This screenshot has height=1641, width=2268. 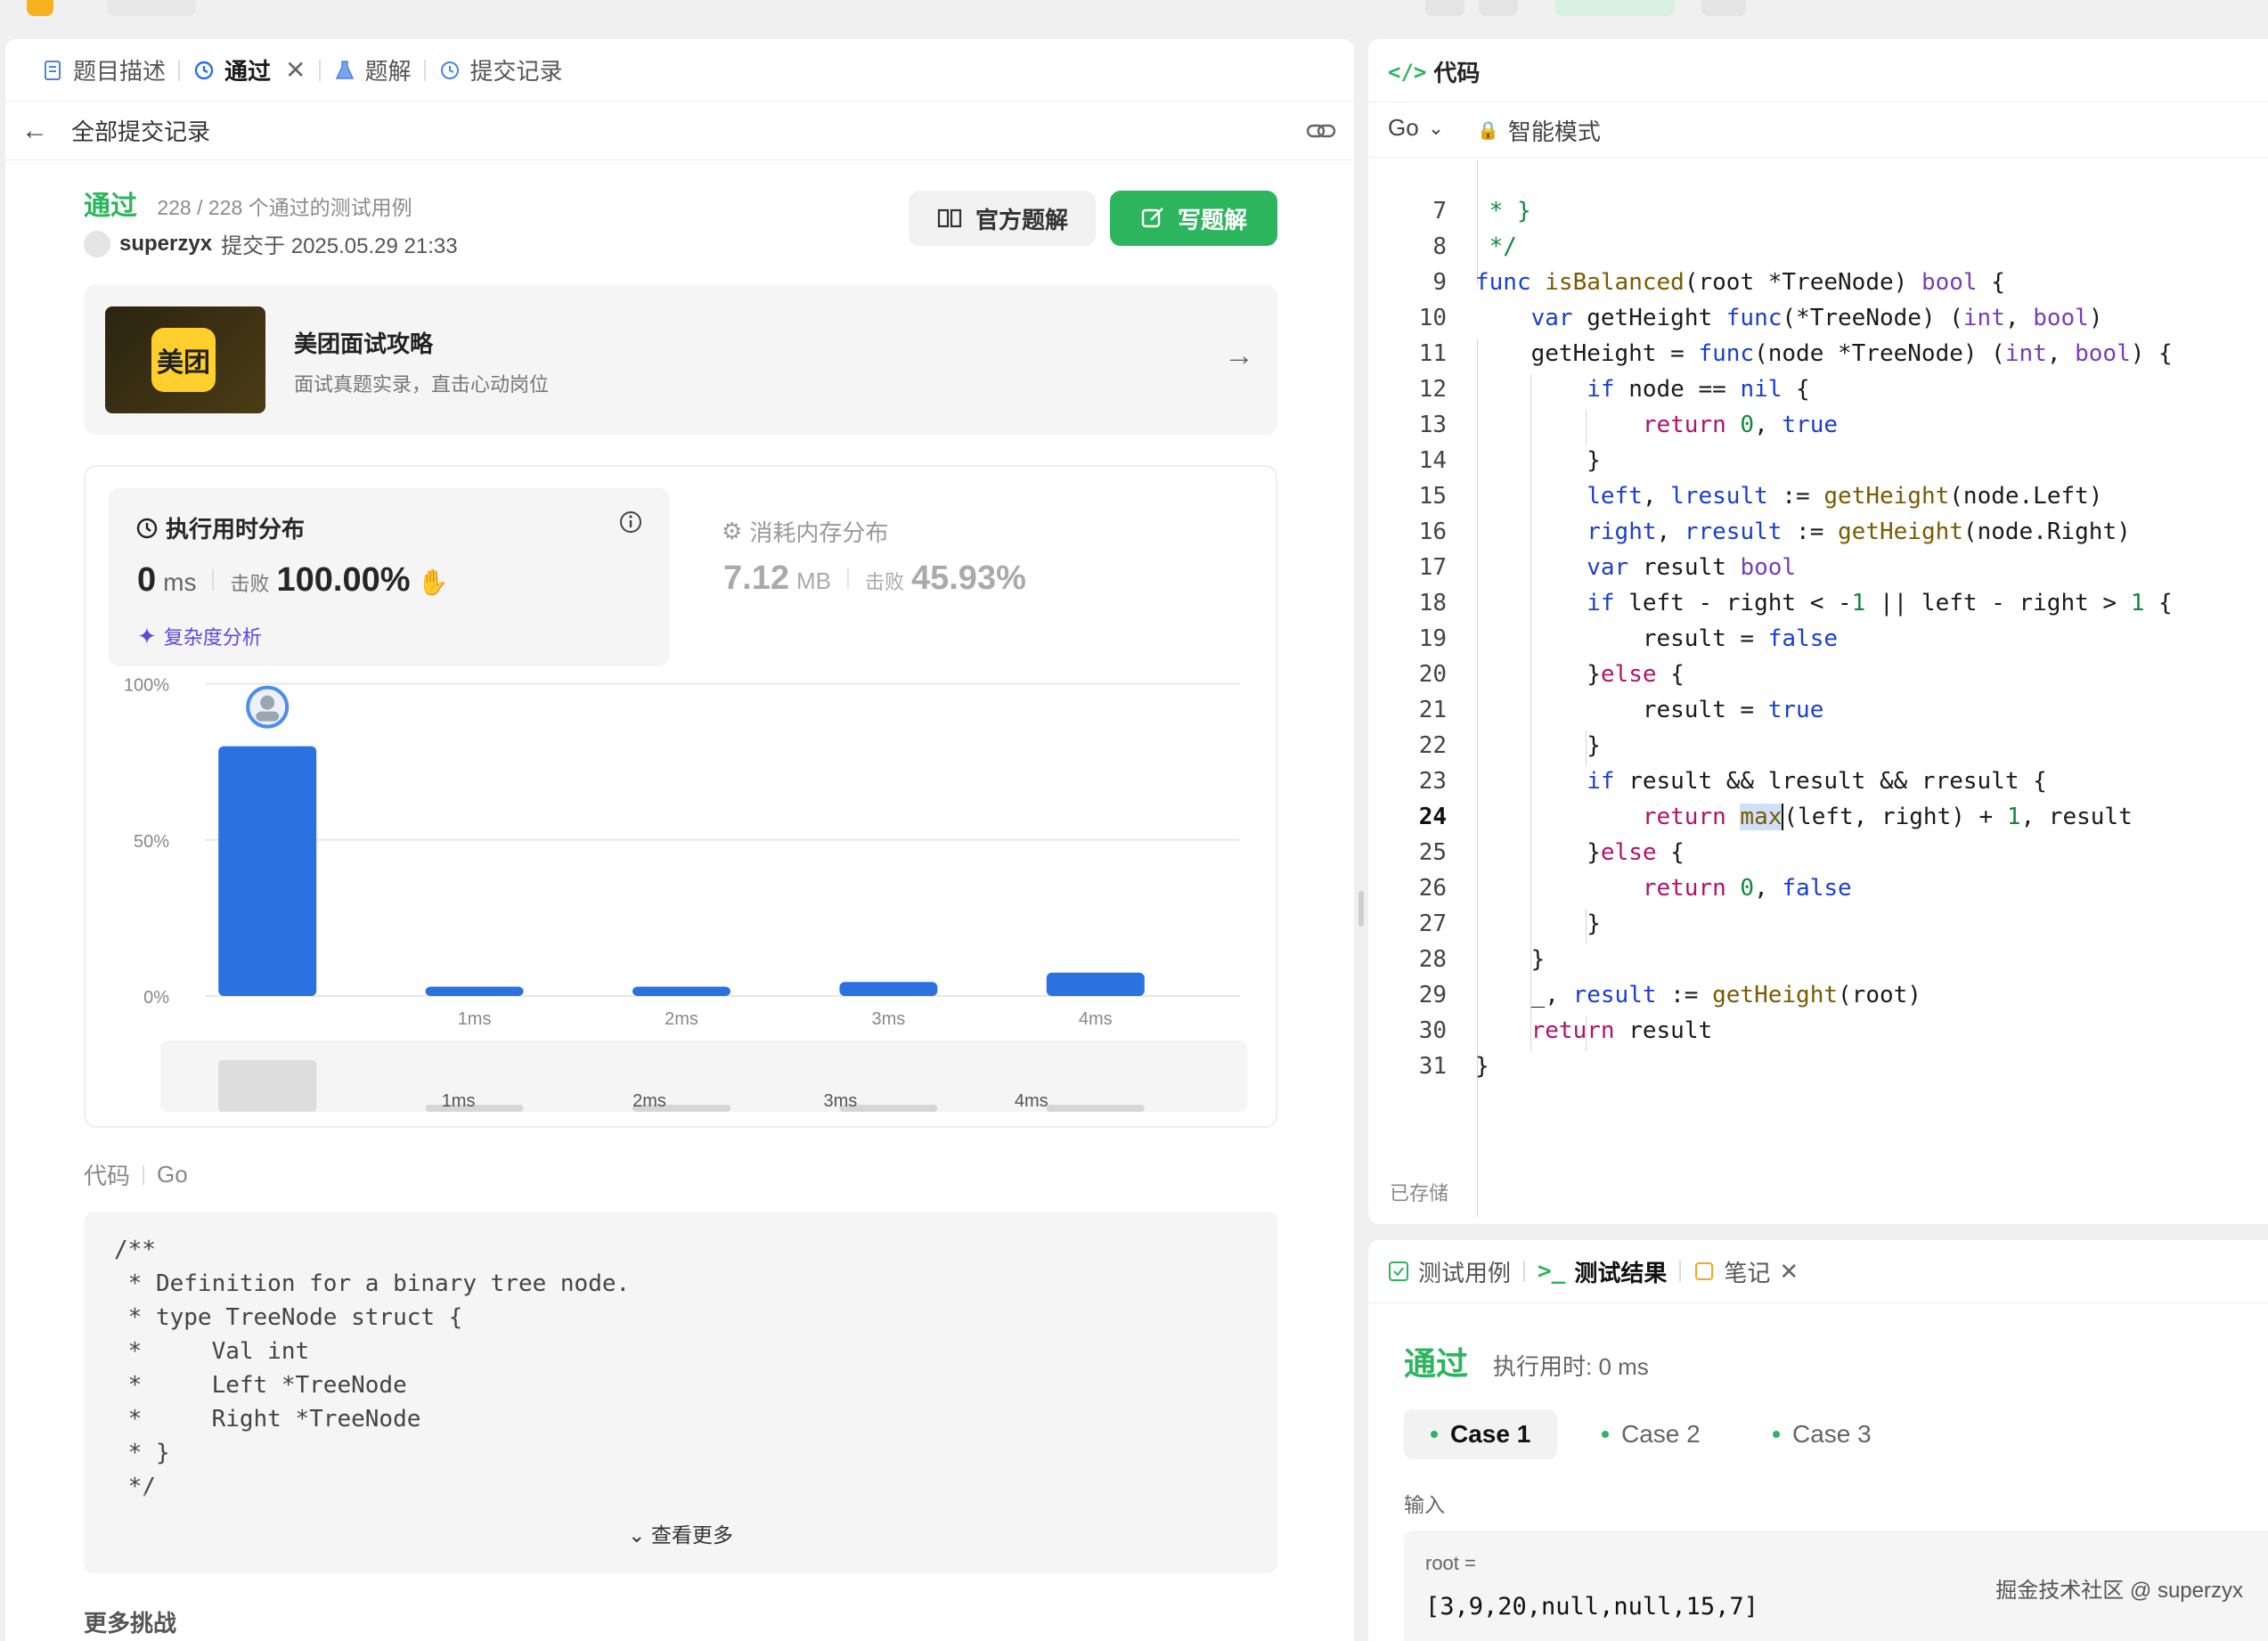 I want to click on overview-label: 3ms, so click(x=841, y=1101).